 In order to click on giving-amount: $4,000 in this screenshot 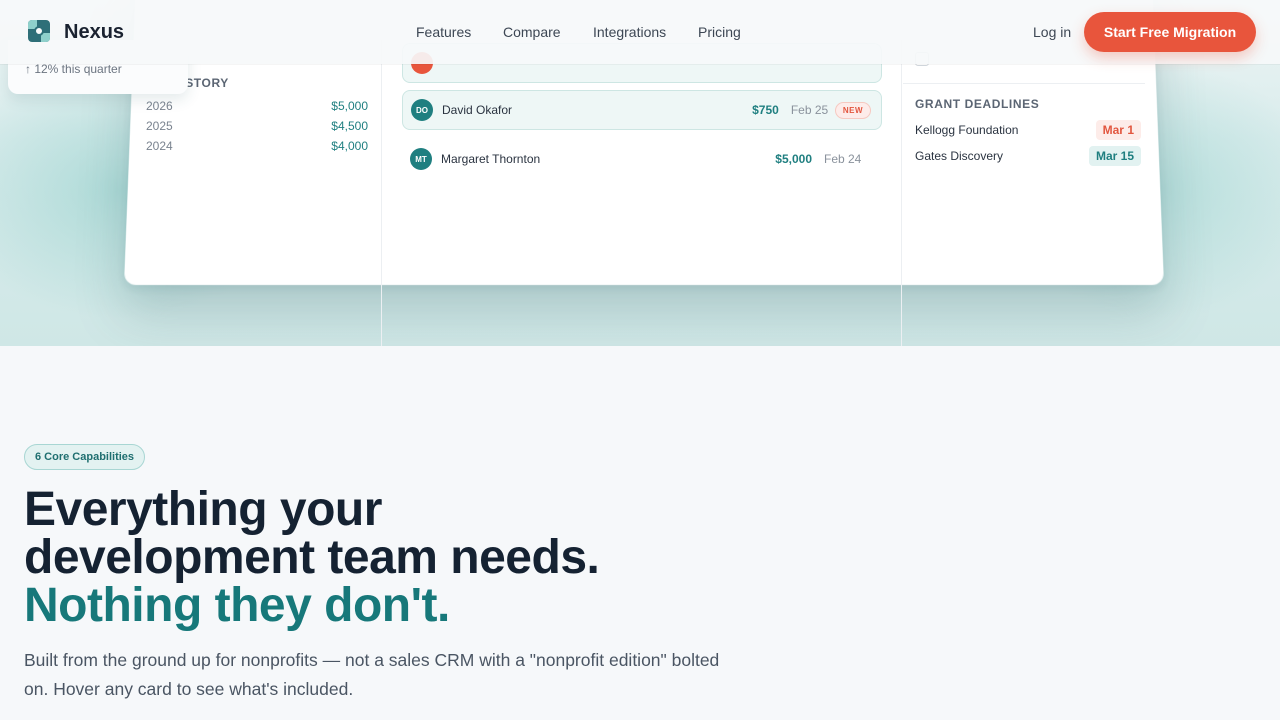, I will do `click(349, 146)`.